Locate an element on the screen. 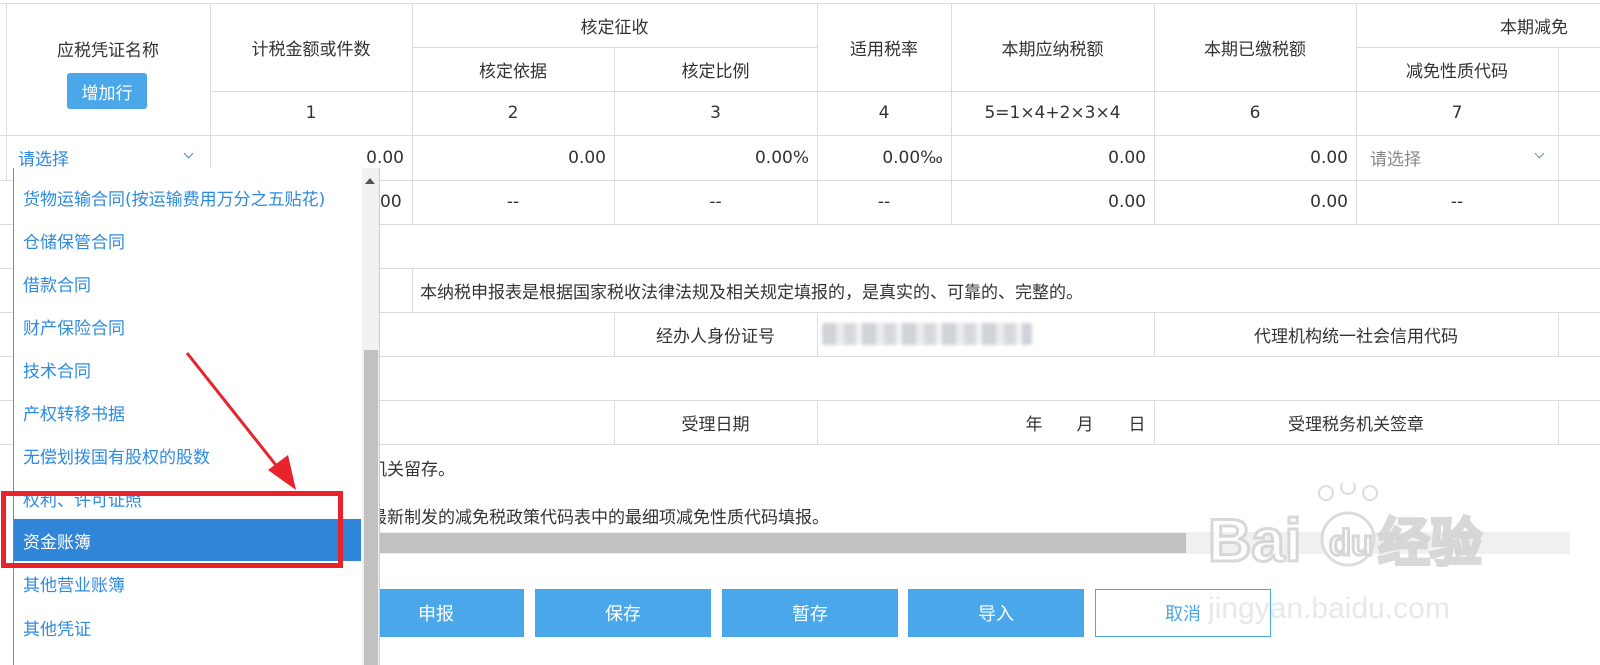 Image resolution: width=1600 pixels, height=665 pixels. svg-text: Bai is located at coordinates (1254, 540).